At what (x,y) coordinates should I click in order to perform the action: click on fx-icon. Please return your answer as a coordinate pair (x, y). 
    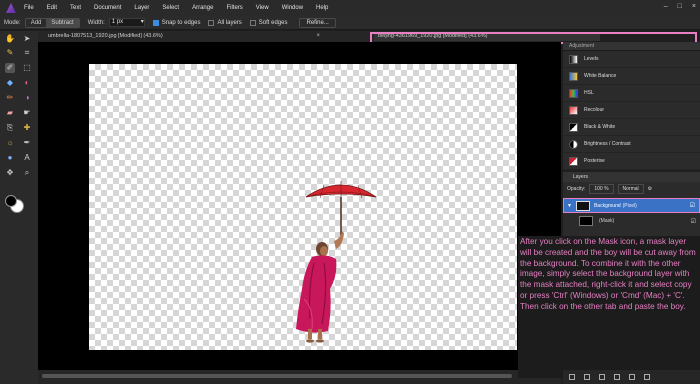
    Looking at the image, I should click on (602, 377).